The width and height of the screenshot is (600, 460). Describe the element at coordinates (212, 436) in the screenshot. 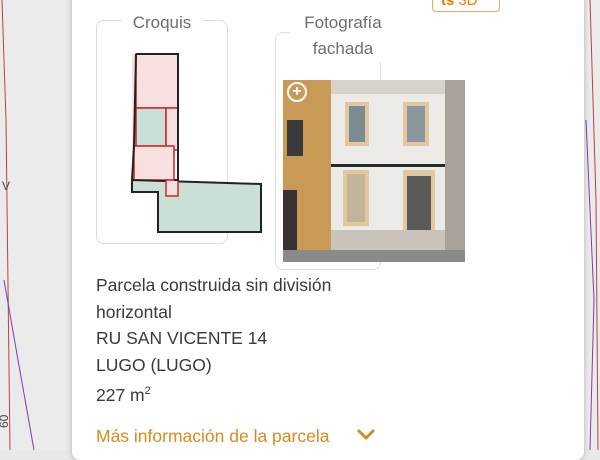

I see `more-info-link: Más información de la parcela` at that location.